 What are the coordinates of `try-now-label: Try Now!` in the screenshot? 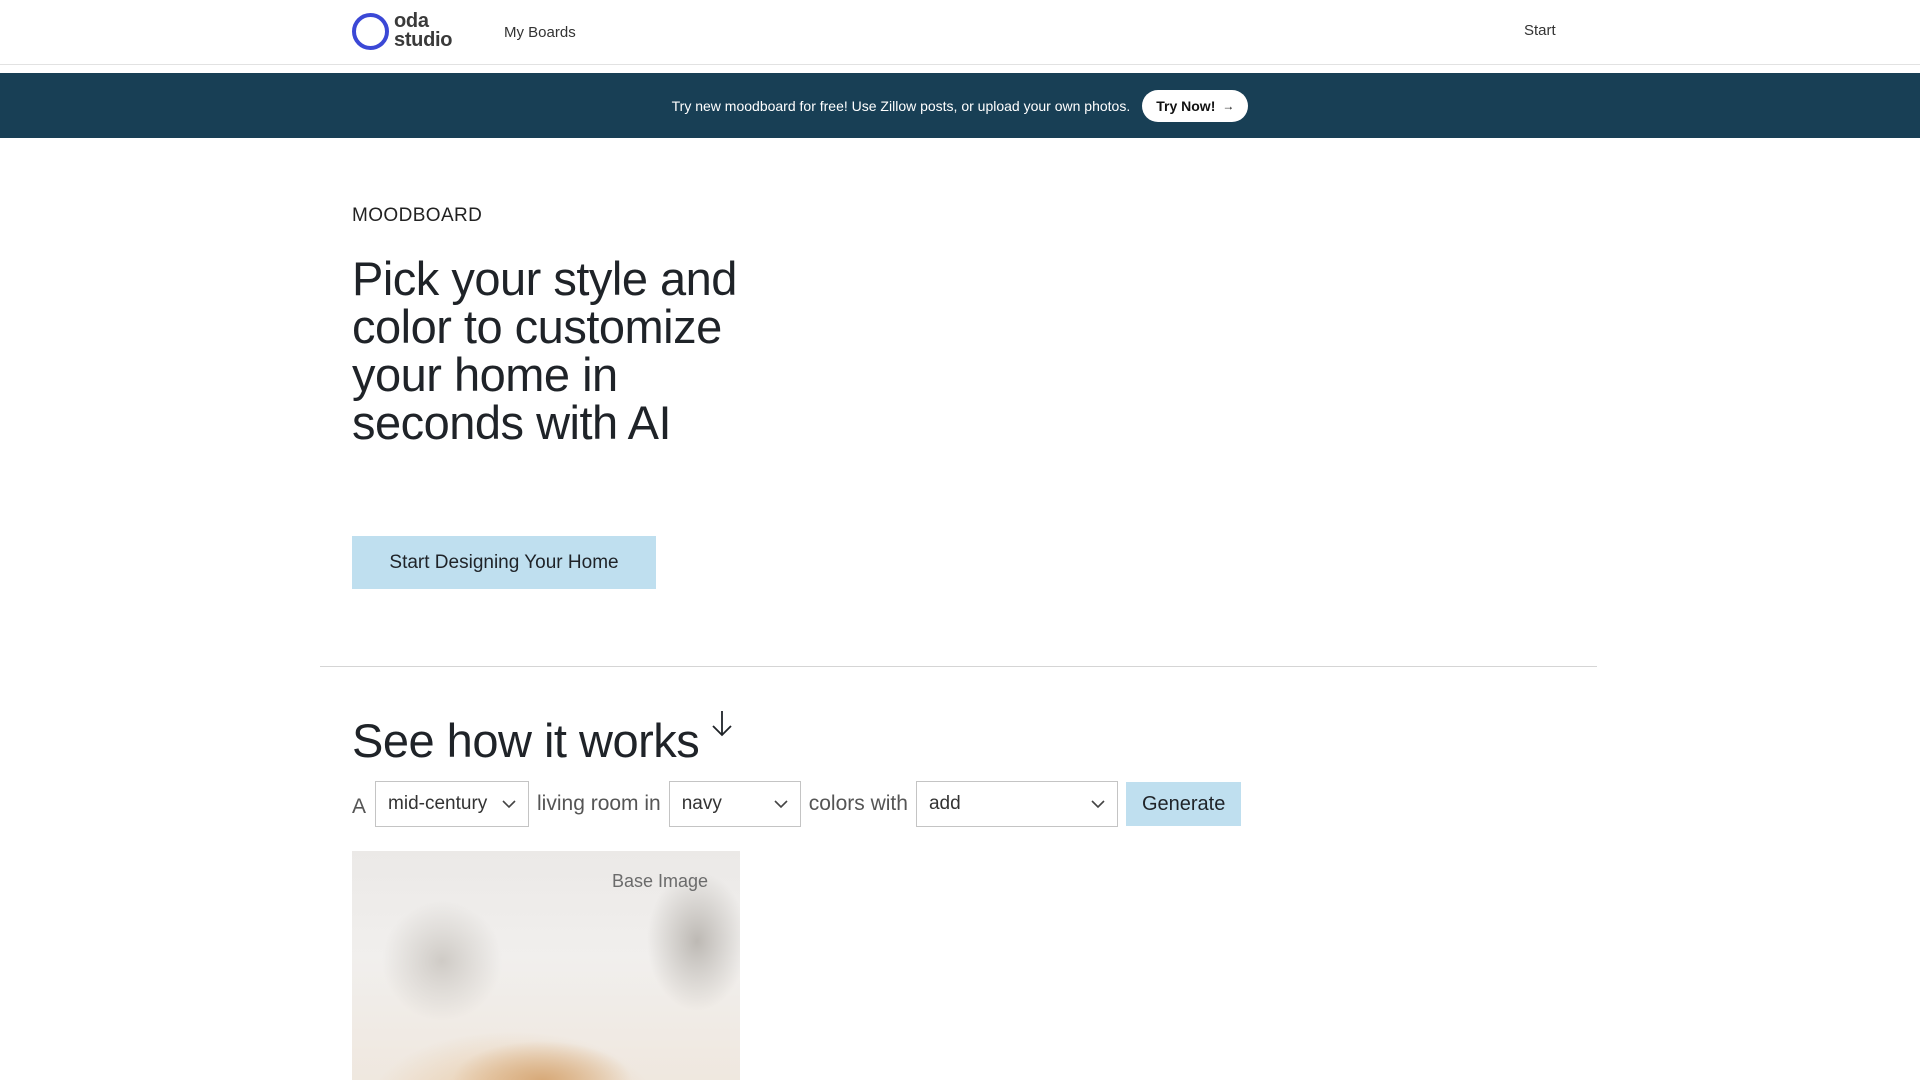 It's located at (1186, 105).